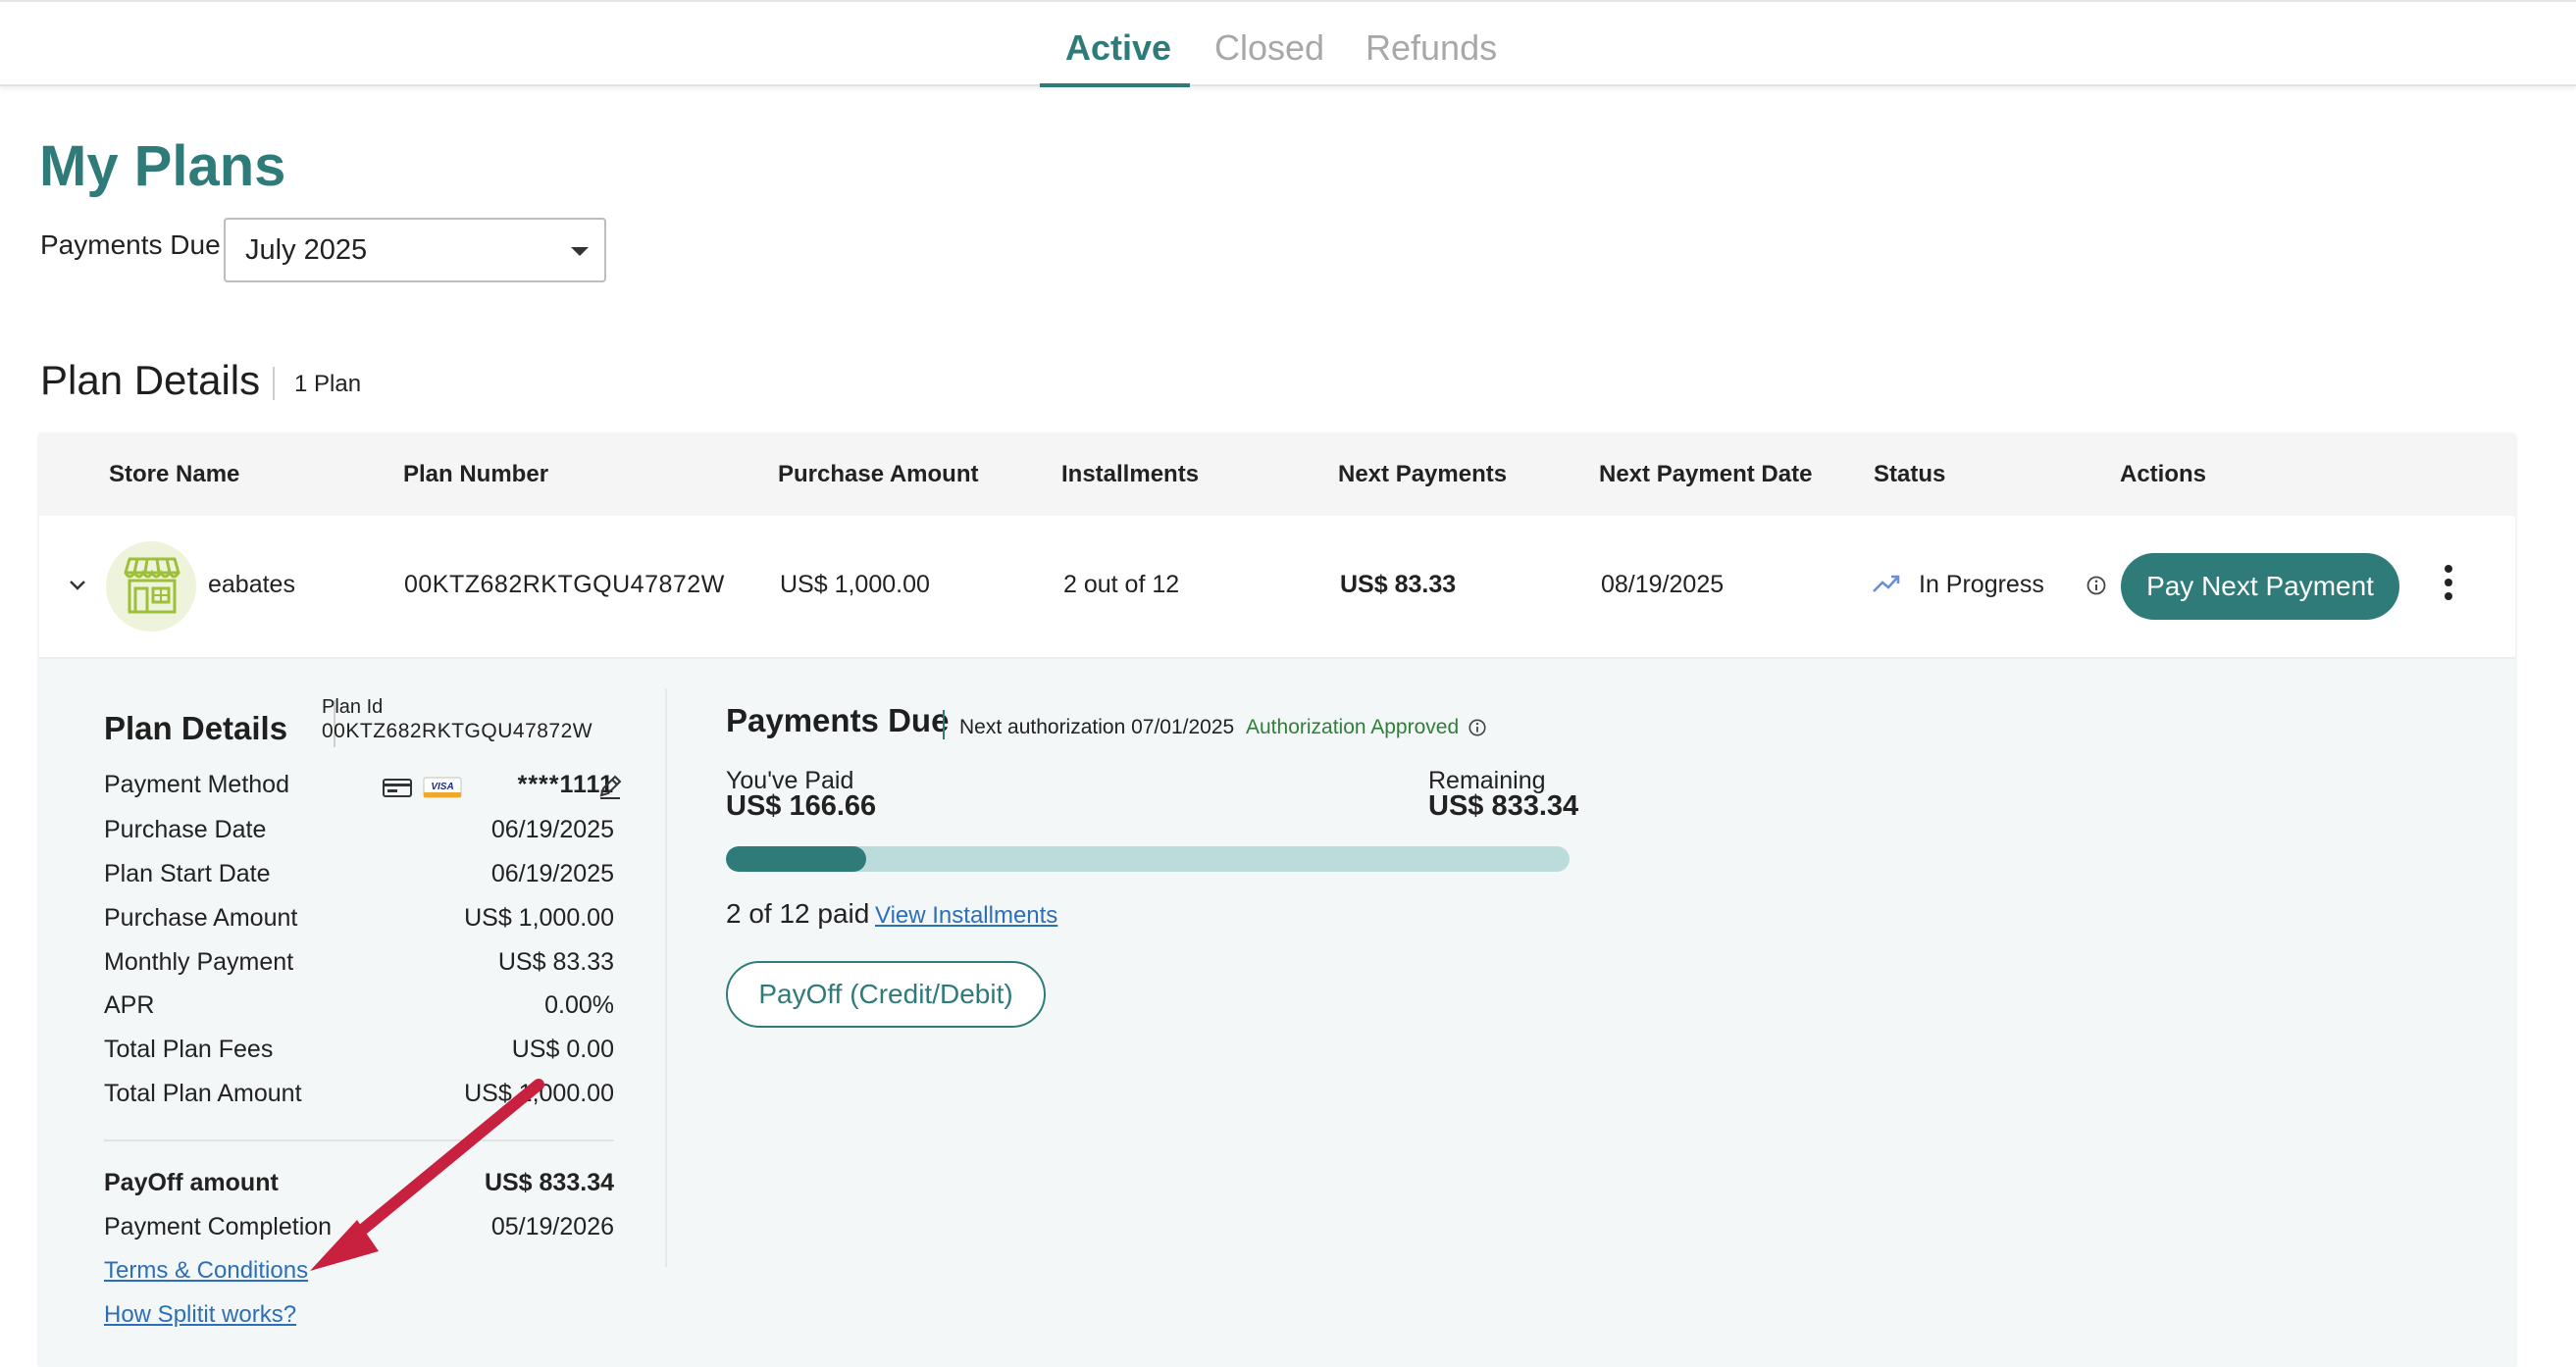 This screenshot has height=1367, width=2576. I want to click on monthly-payment-value: US$ 83.33, so click(555, 962).